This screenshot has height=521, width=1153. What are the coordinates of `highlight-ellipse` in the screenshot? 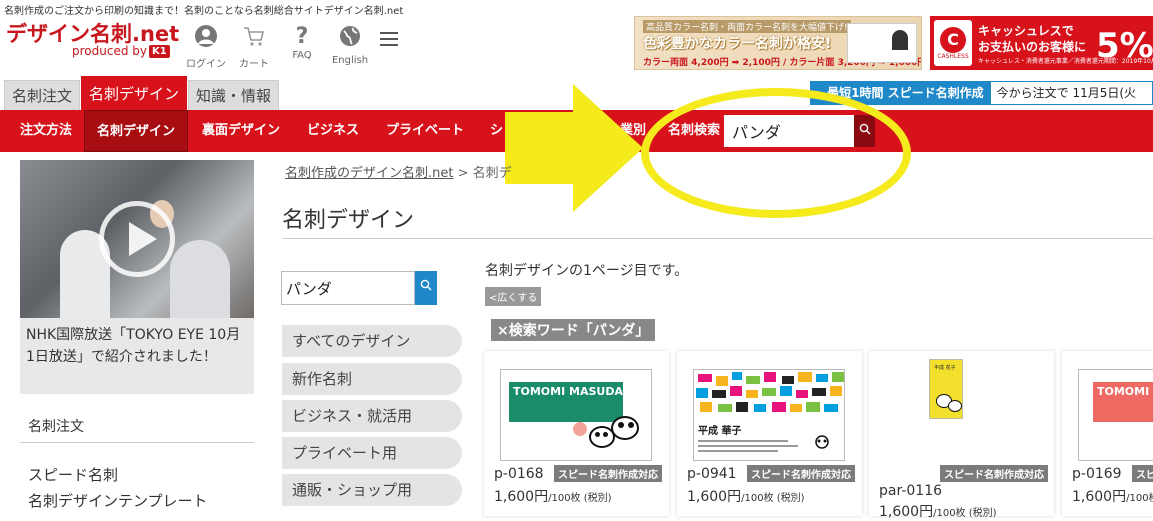 It's located at (776, 153).